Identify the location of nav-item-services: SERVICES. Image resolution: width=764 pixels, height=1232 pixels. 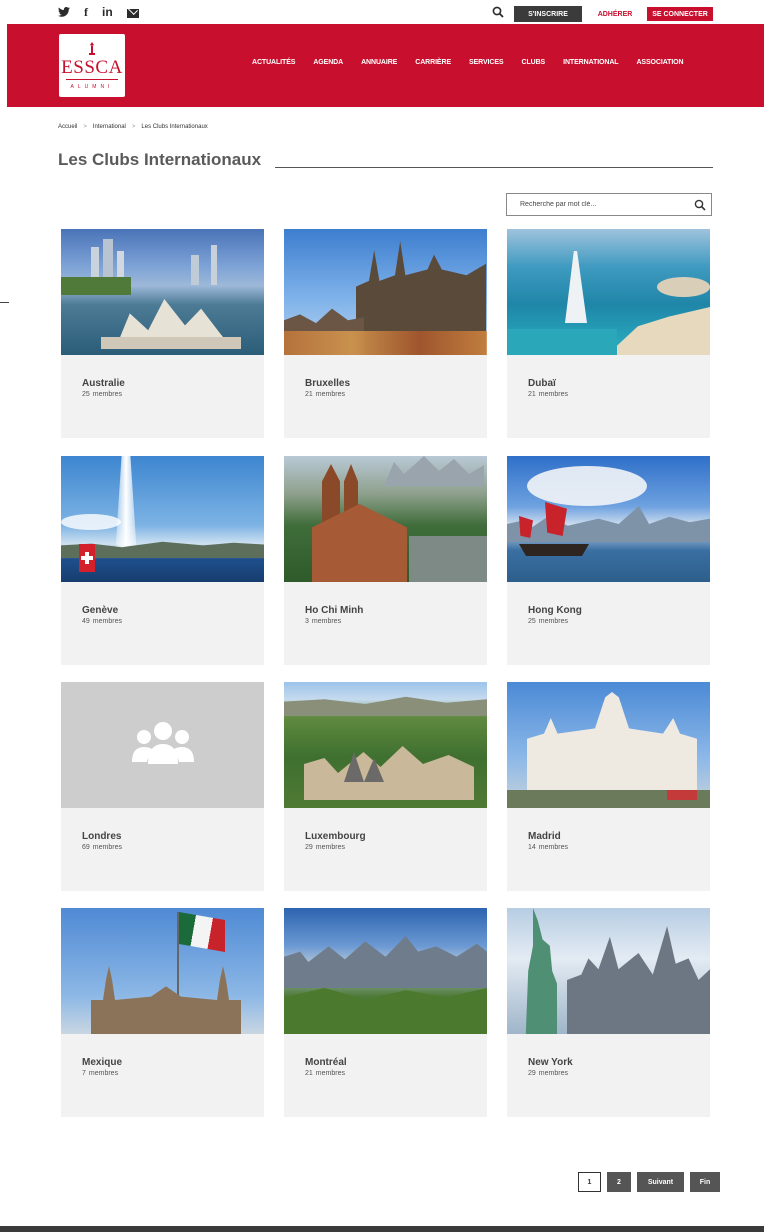
(486, 62).